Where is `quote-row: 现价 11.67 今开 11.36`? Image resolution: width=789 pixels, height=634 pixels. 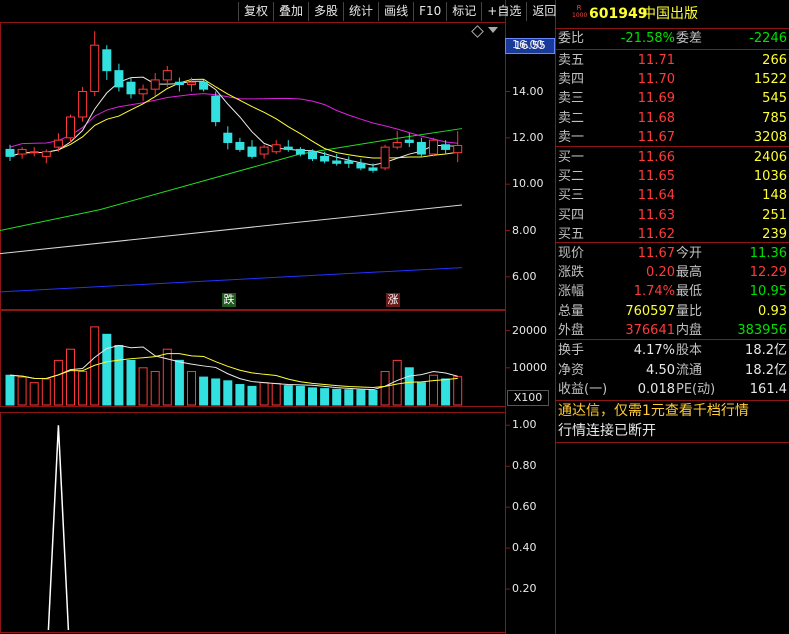
quote-row: 现价 11.67 今开 11.36 is located at coordinates (672, 253).